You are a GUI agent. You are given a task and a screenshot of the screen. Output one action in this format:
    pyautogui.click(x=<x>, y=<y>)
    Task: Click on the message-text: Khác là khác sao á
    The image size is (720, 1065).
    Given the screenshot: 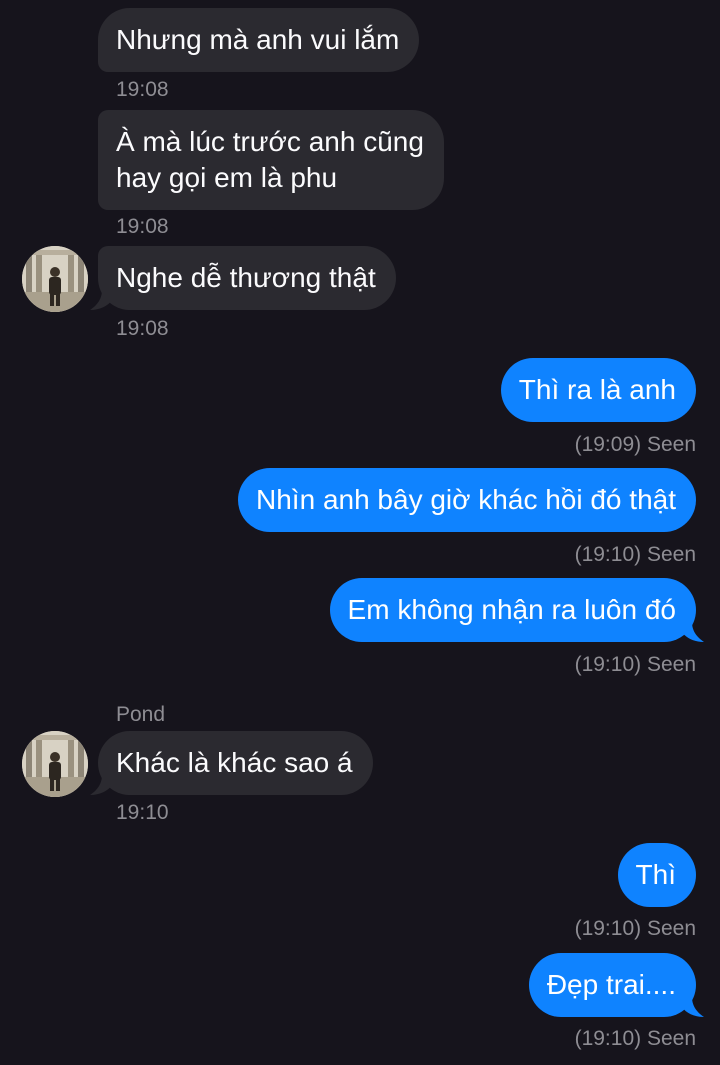 What is the action you would take?
    pyautogui.click(x=234, y=762)
    